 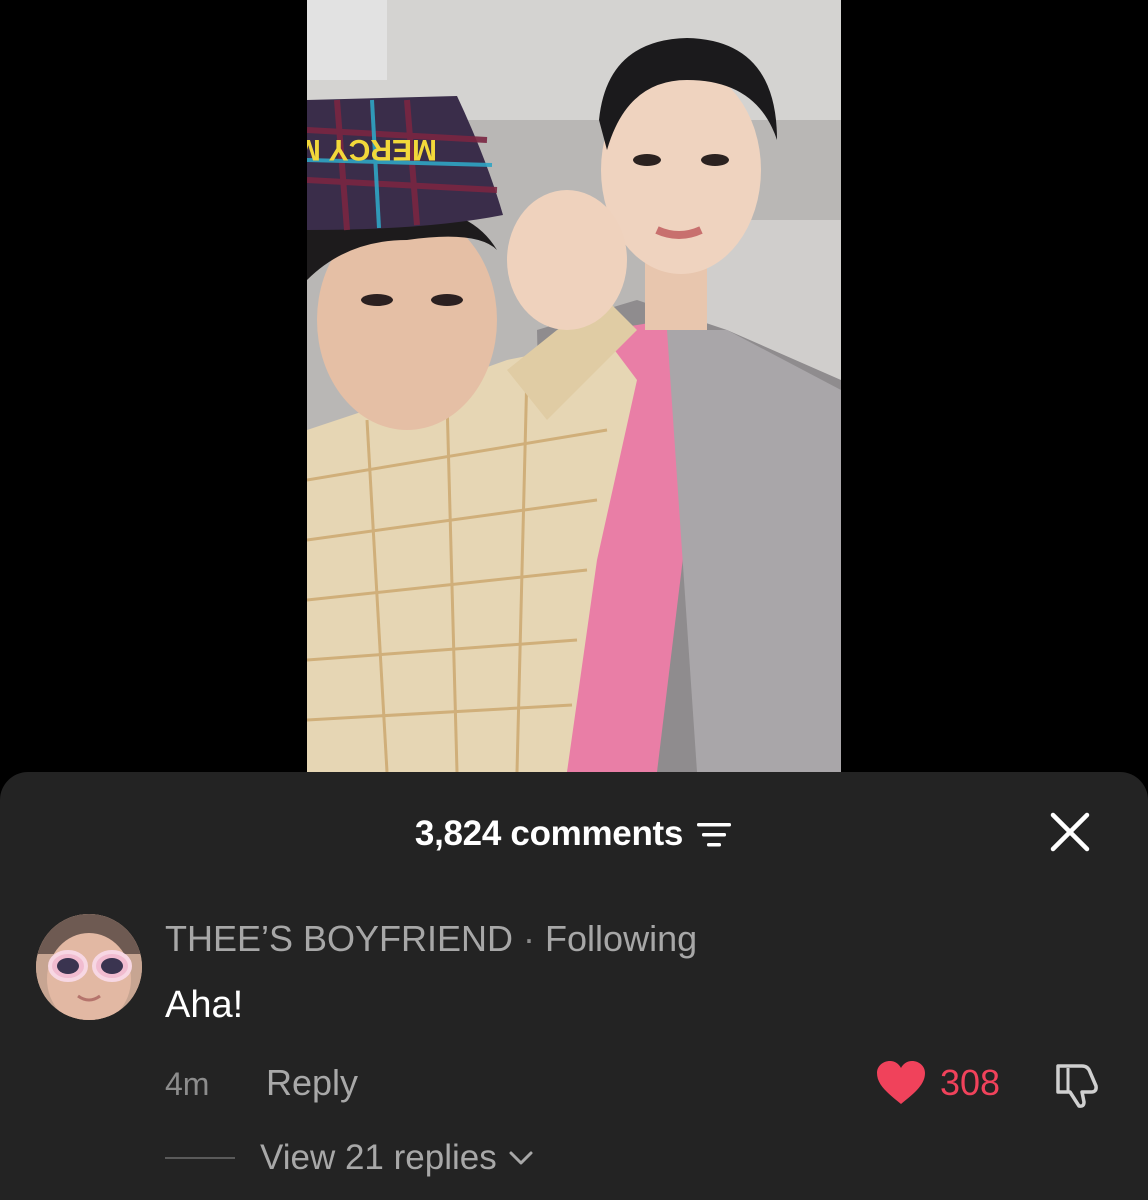 I want to click on close-icon, so click(x=1070, y=832).